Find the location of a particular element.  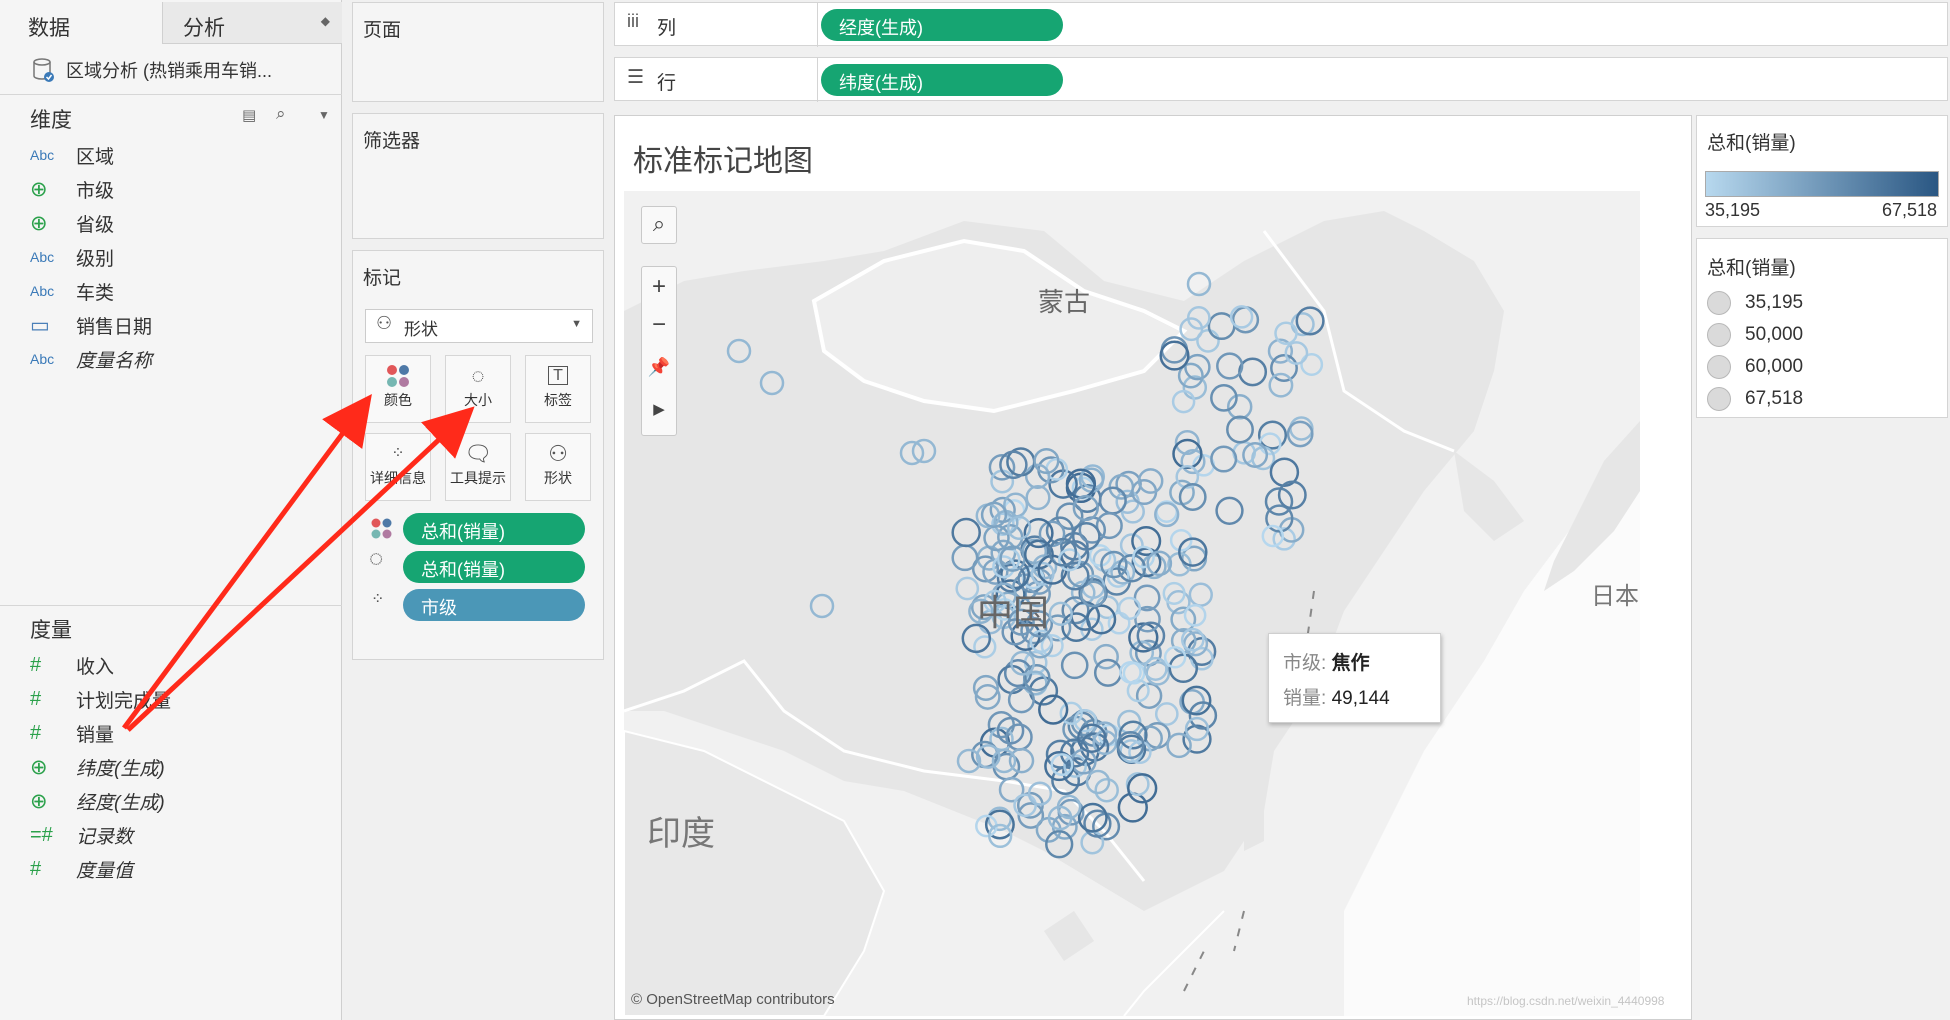

columns-shelf: iii 列 经度(生成) is located at coordinates (1281, 24).